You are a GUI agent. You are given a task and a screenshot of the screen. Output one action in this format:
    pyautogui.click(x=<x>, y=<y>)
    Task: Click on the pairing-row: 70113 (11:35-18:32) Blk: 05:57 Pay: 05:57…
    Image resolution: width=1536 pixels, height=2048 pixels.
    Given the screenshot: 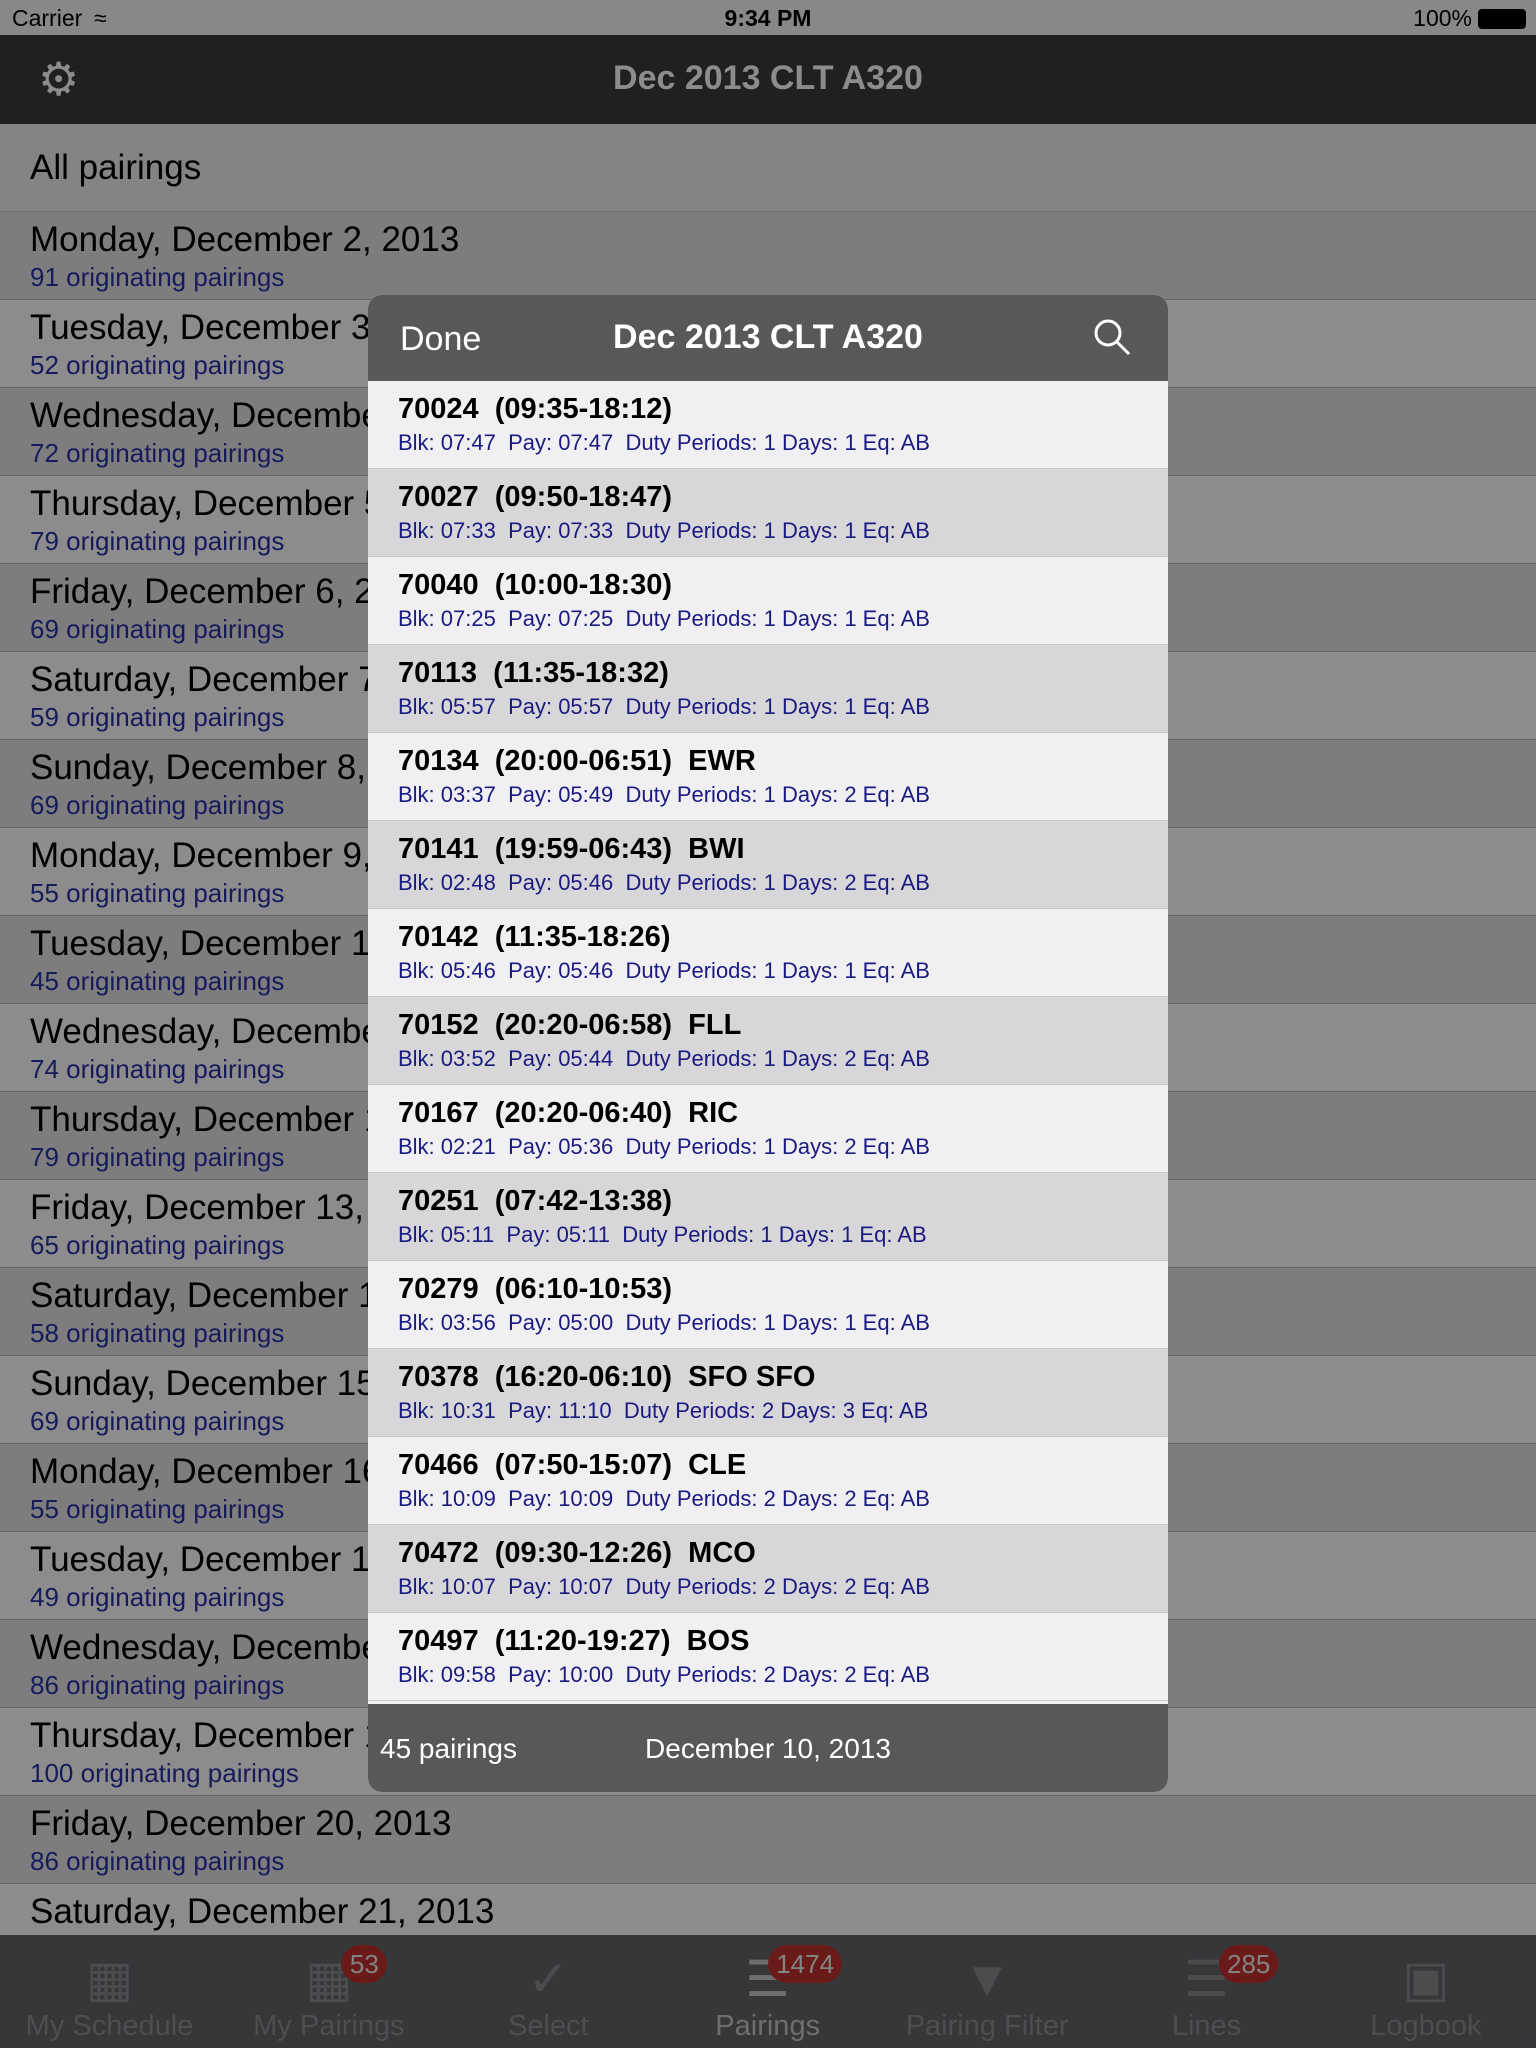 What is the action you would take?
    pyautogui.click(x=768, y=689)
    